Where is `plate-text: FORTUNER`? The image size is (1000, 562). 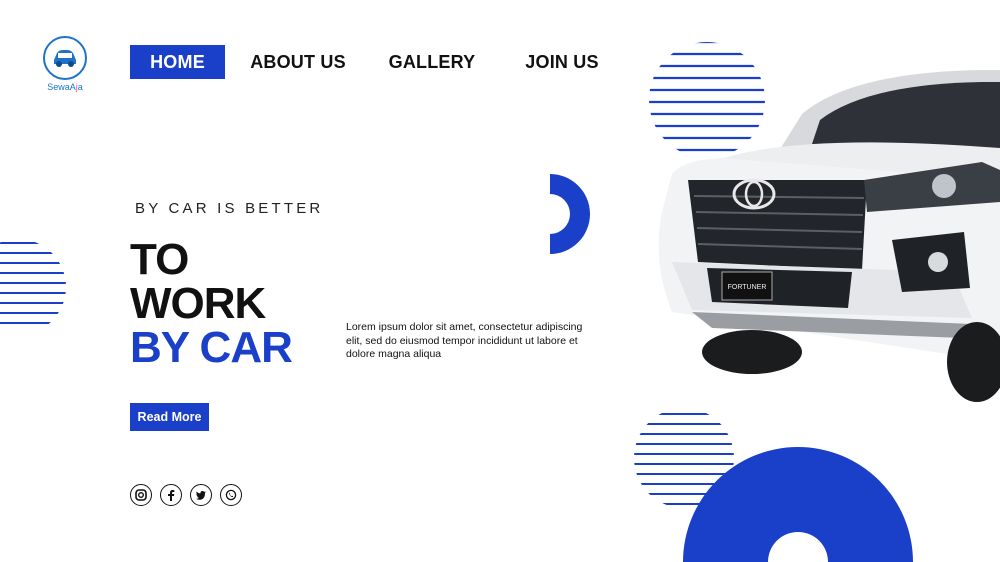 plate-text: FORTUNER is located at coordinates (747, 287).